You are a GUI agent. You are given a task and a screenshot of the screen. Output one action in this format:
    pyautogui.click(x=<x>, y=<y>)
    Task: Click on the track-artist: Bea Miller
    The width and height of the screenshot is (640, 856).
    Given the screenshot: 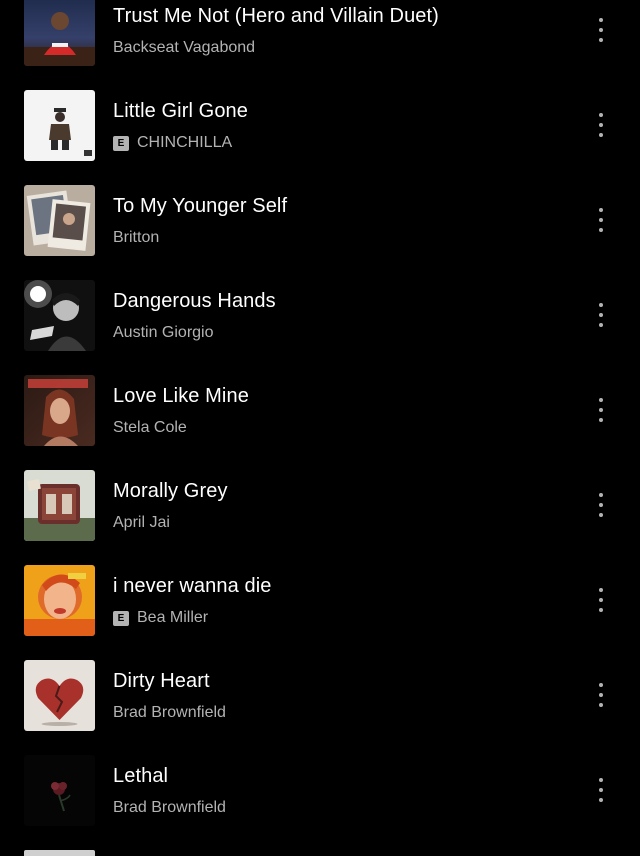 What is the action you would take?
    pyautogui.click(x=172, y=618)
    